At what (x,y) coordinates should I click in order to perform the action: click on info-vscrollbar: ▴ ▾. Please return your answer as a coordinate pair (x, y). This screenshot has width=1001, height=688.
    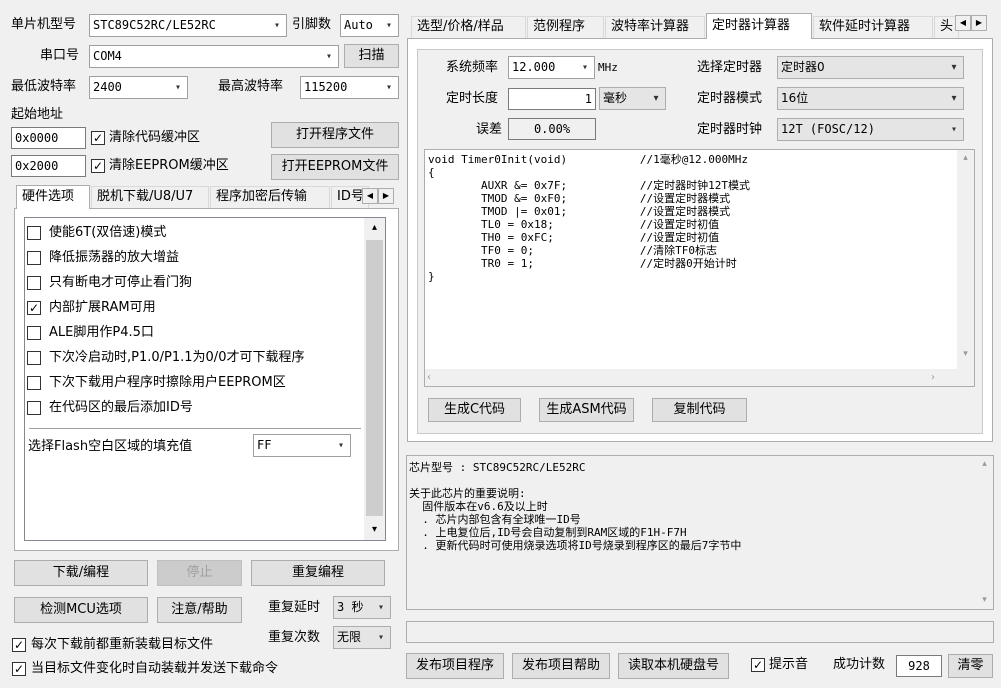
    Looking at the image, I should click on (984, 532).